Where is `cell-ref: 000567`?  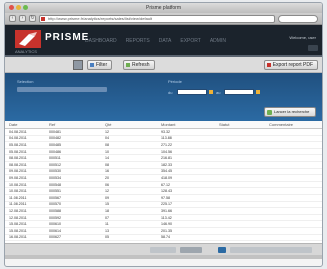
cell-ref: 000567 is located at coordinates (55, 197).